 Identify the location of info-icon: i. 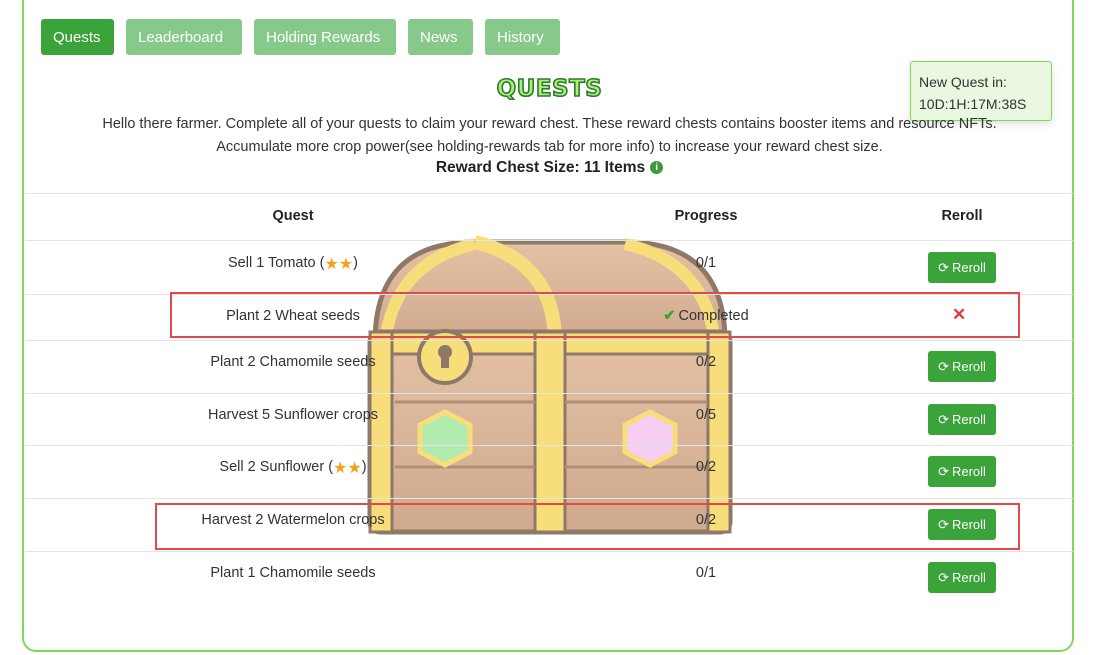
(657, 168).